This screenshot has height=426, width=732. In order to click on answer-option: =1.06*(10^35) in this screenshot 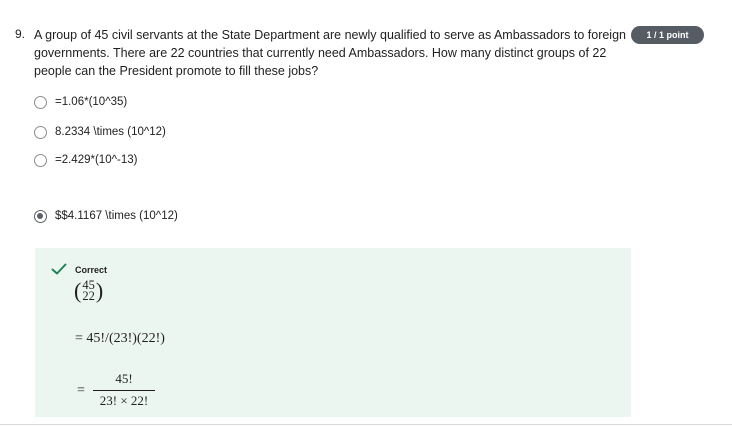, I will do `click(80, 102)`.